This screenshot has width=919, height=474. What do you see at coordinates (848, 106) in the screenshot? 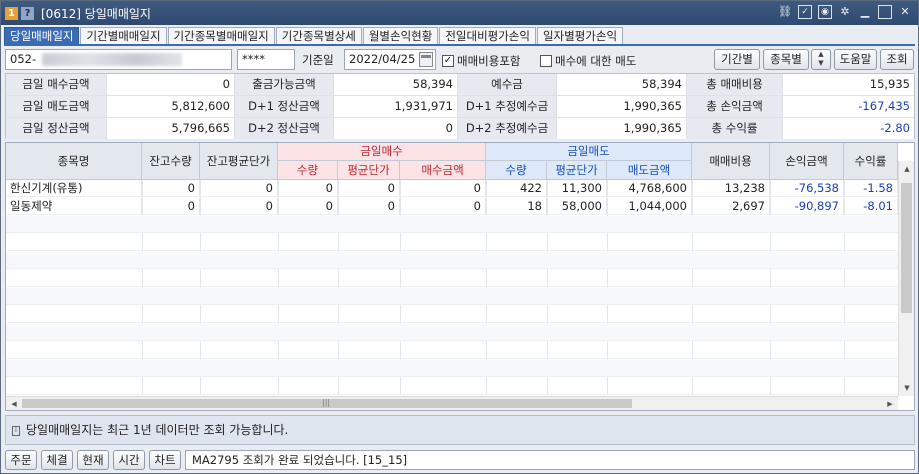
I see `summary-value: -167,435` at bounding box center [848, 106].